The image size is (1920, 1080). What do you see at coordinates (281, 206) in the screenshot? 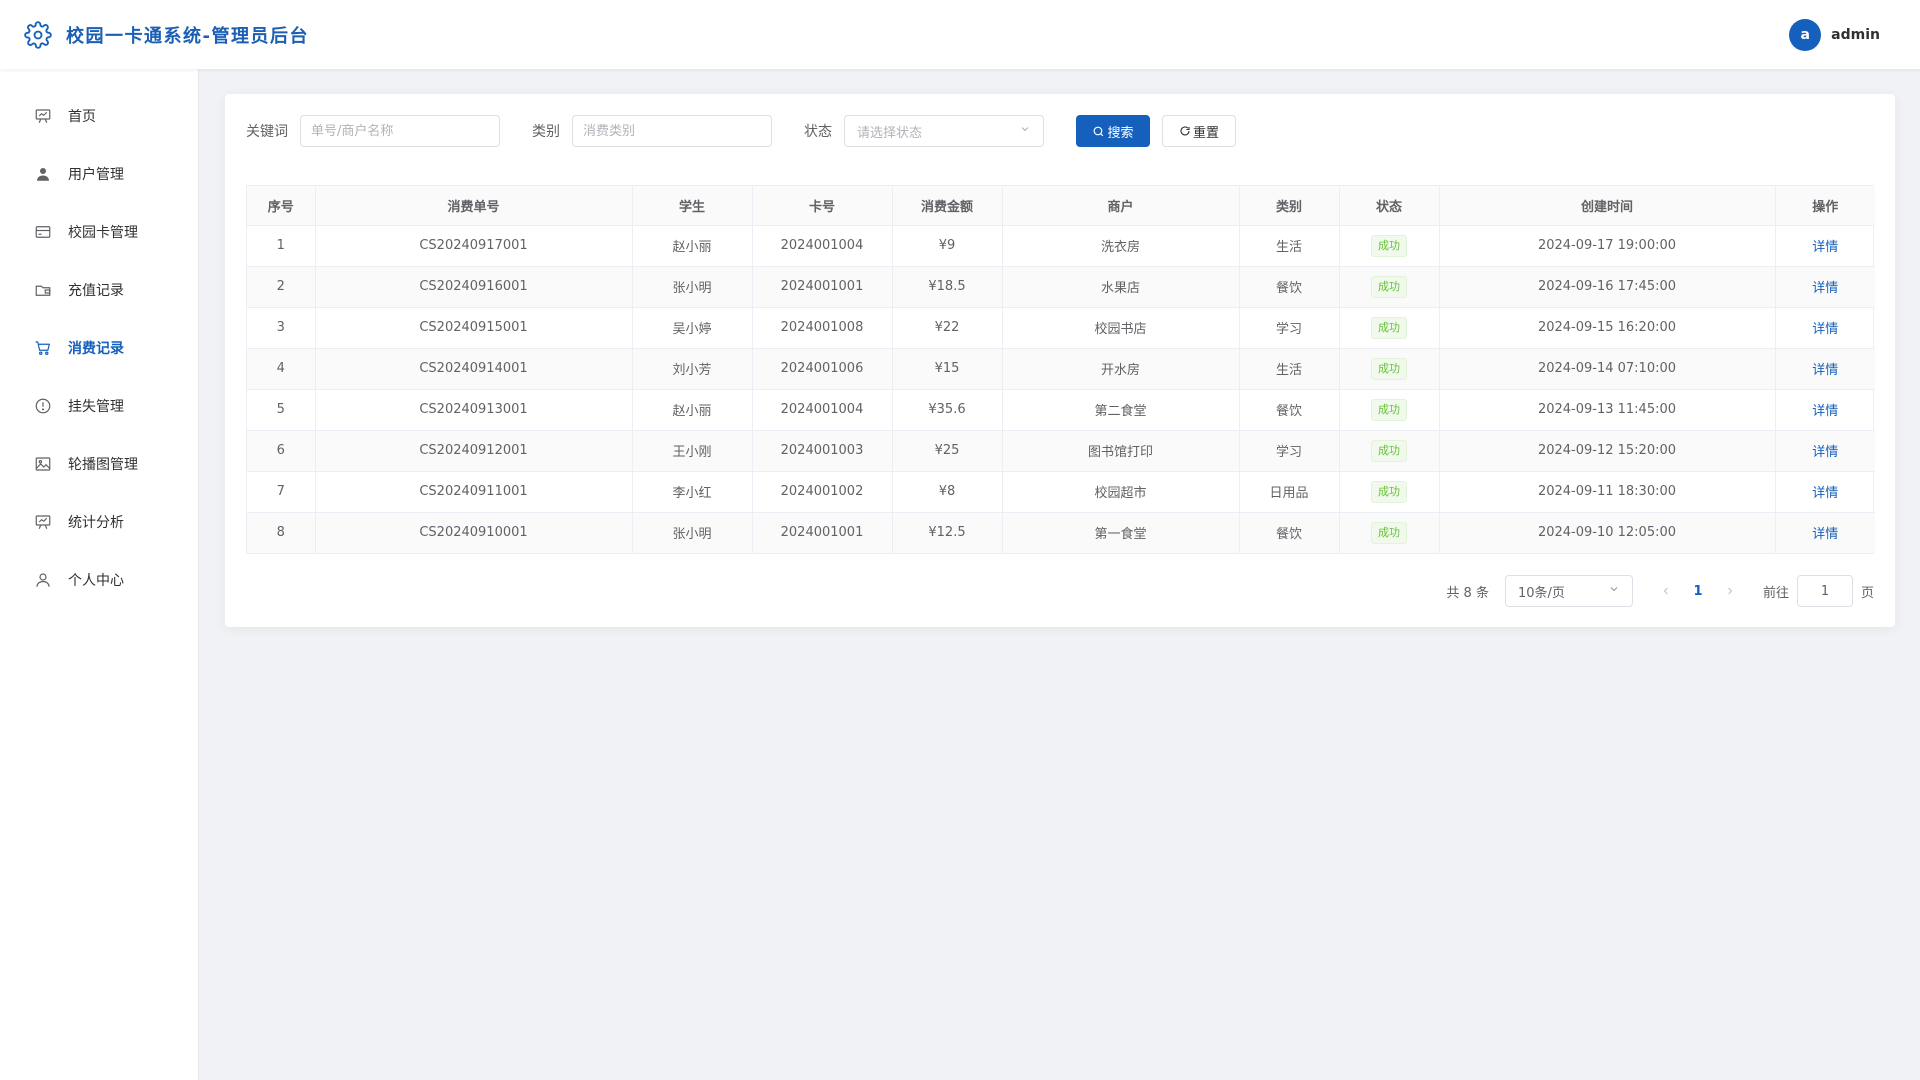
I see `column-header: 序号` at bounding box center [281, 206].